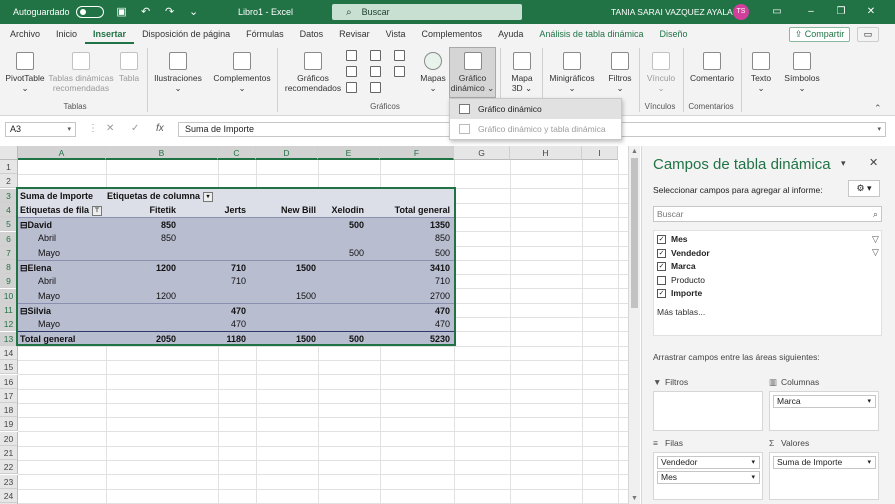 Image resolution: width=895 pixels, height=504 pixels. I want to click on recommended-pivottables-button: Tablas dinámicas recomendadas, so click(81, 72).